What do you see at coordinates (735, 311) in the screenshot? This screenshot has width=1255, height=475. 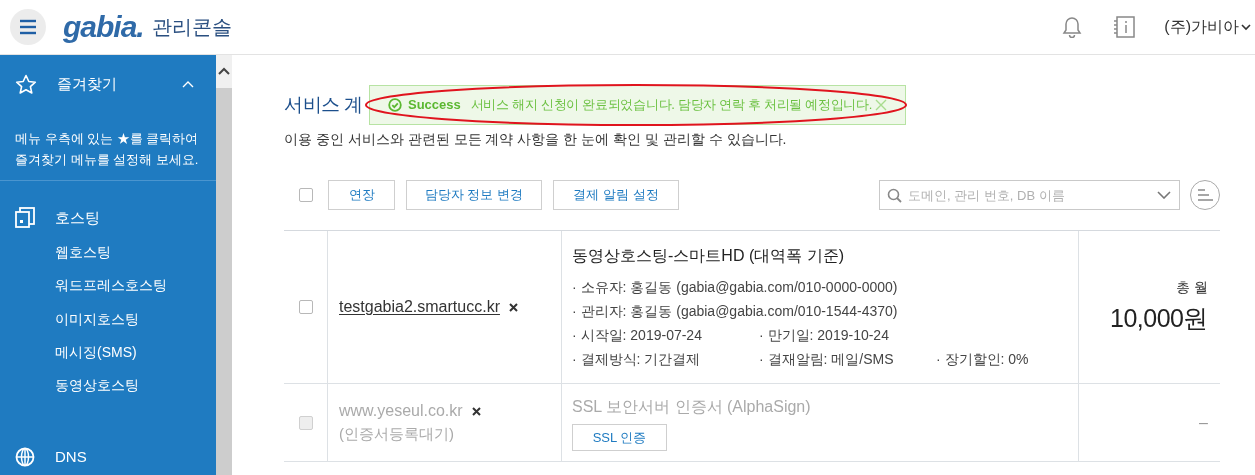 I see `detail-text: · 관리자: 홍길동 (gabia@gabia.com/010-1544-4370)` at bounding box center [735, 311].